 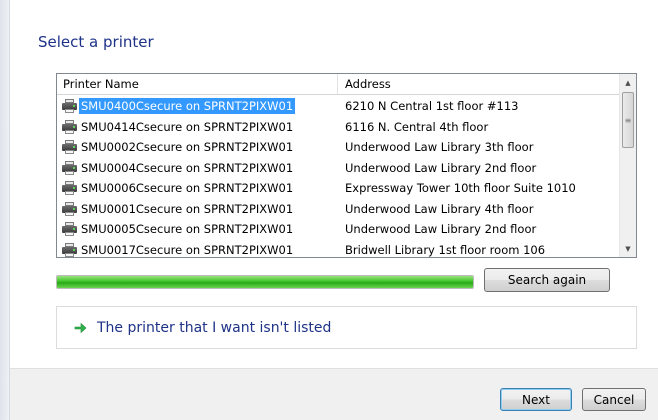 I want to click on printer-address: Underwood Law Library 3th floor, so click(x=439, y=147).